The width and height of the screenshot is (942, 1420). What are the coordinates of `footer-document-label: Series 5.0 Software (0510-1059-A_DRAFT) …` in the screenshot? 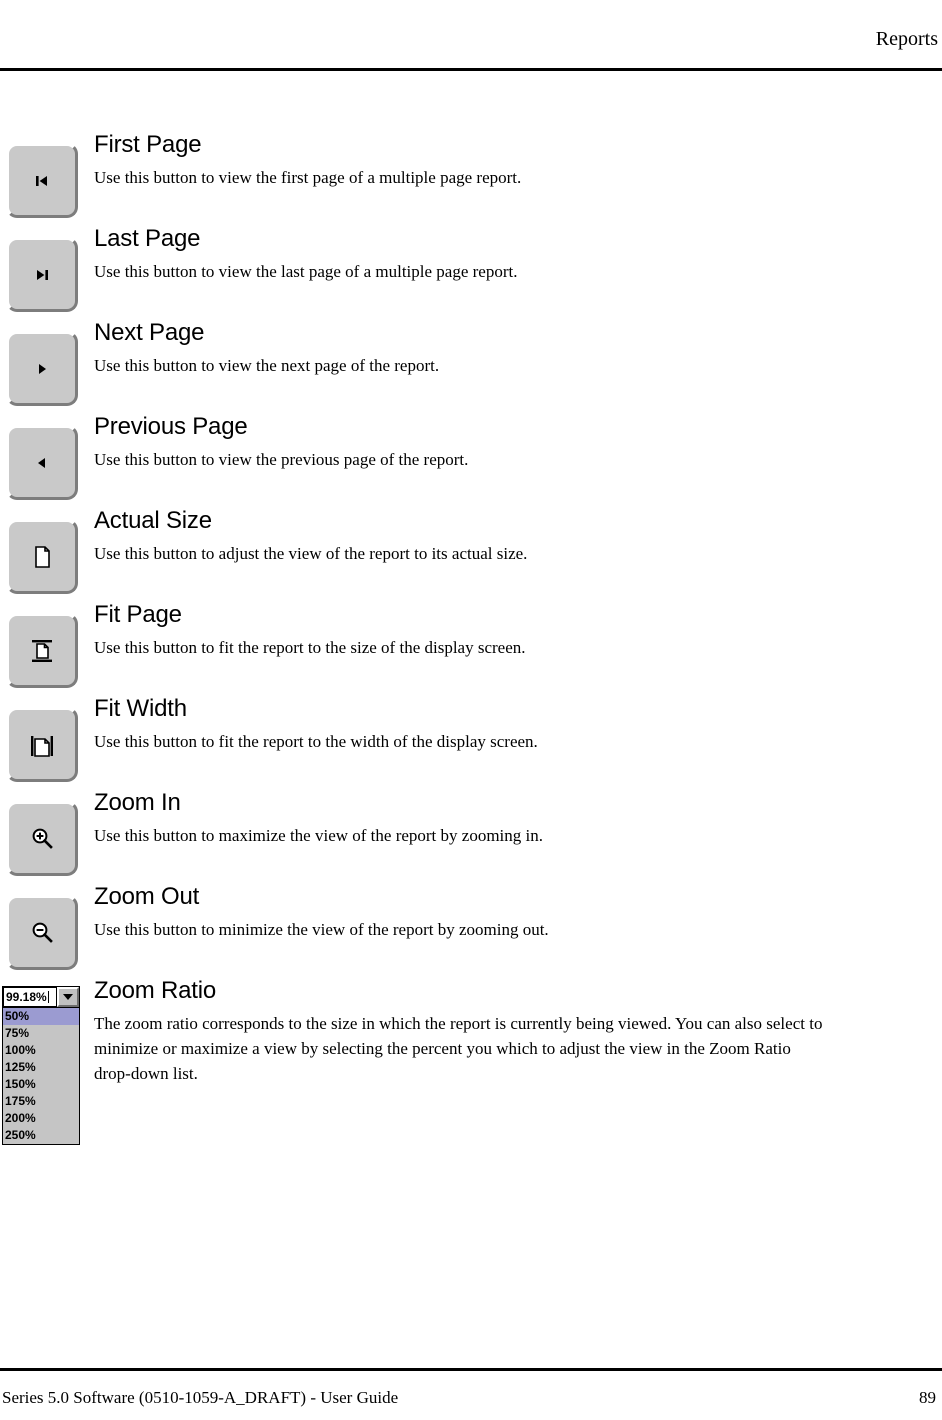 It's located at (200, 1397).